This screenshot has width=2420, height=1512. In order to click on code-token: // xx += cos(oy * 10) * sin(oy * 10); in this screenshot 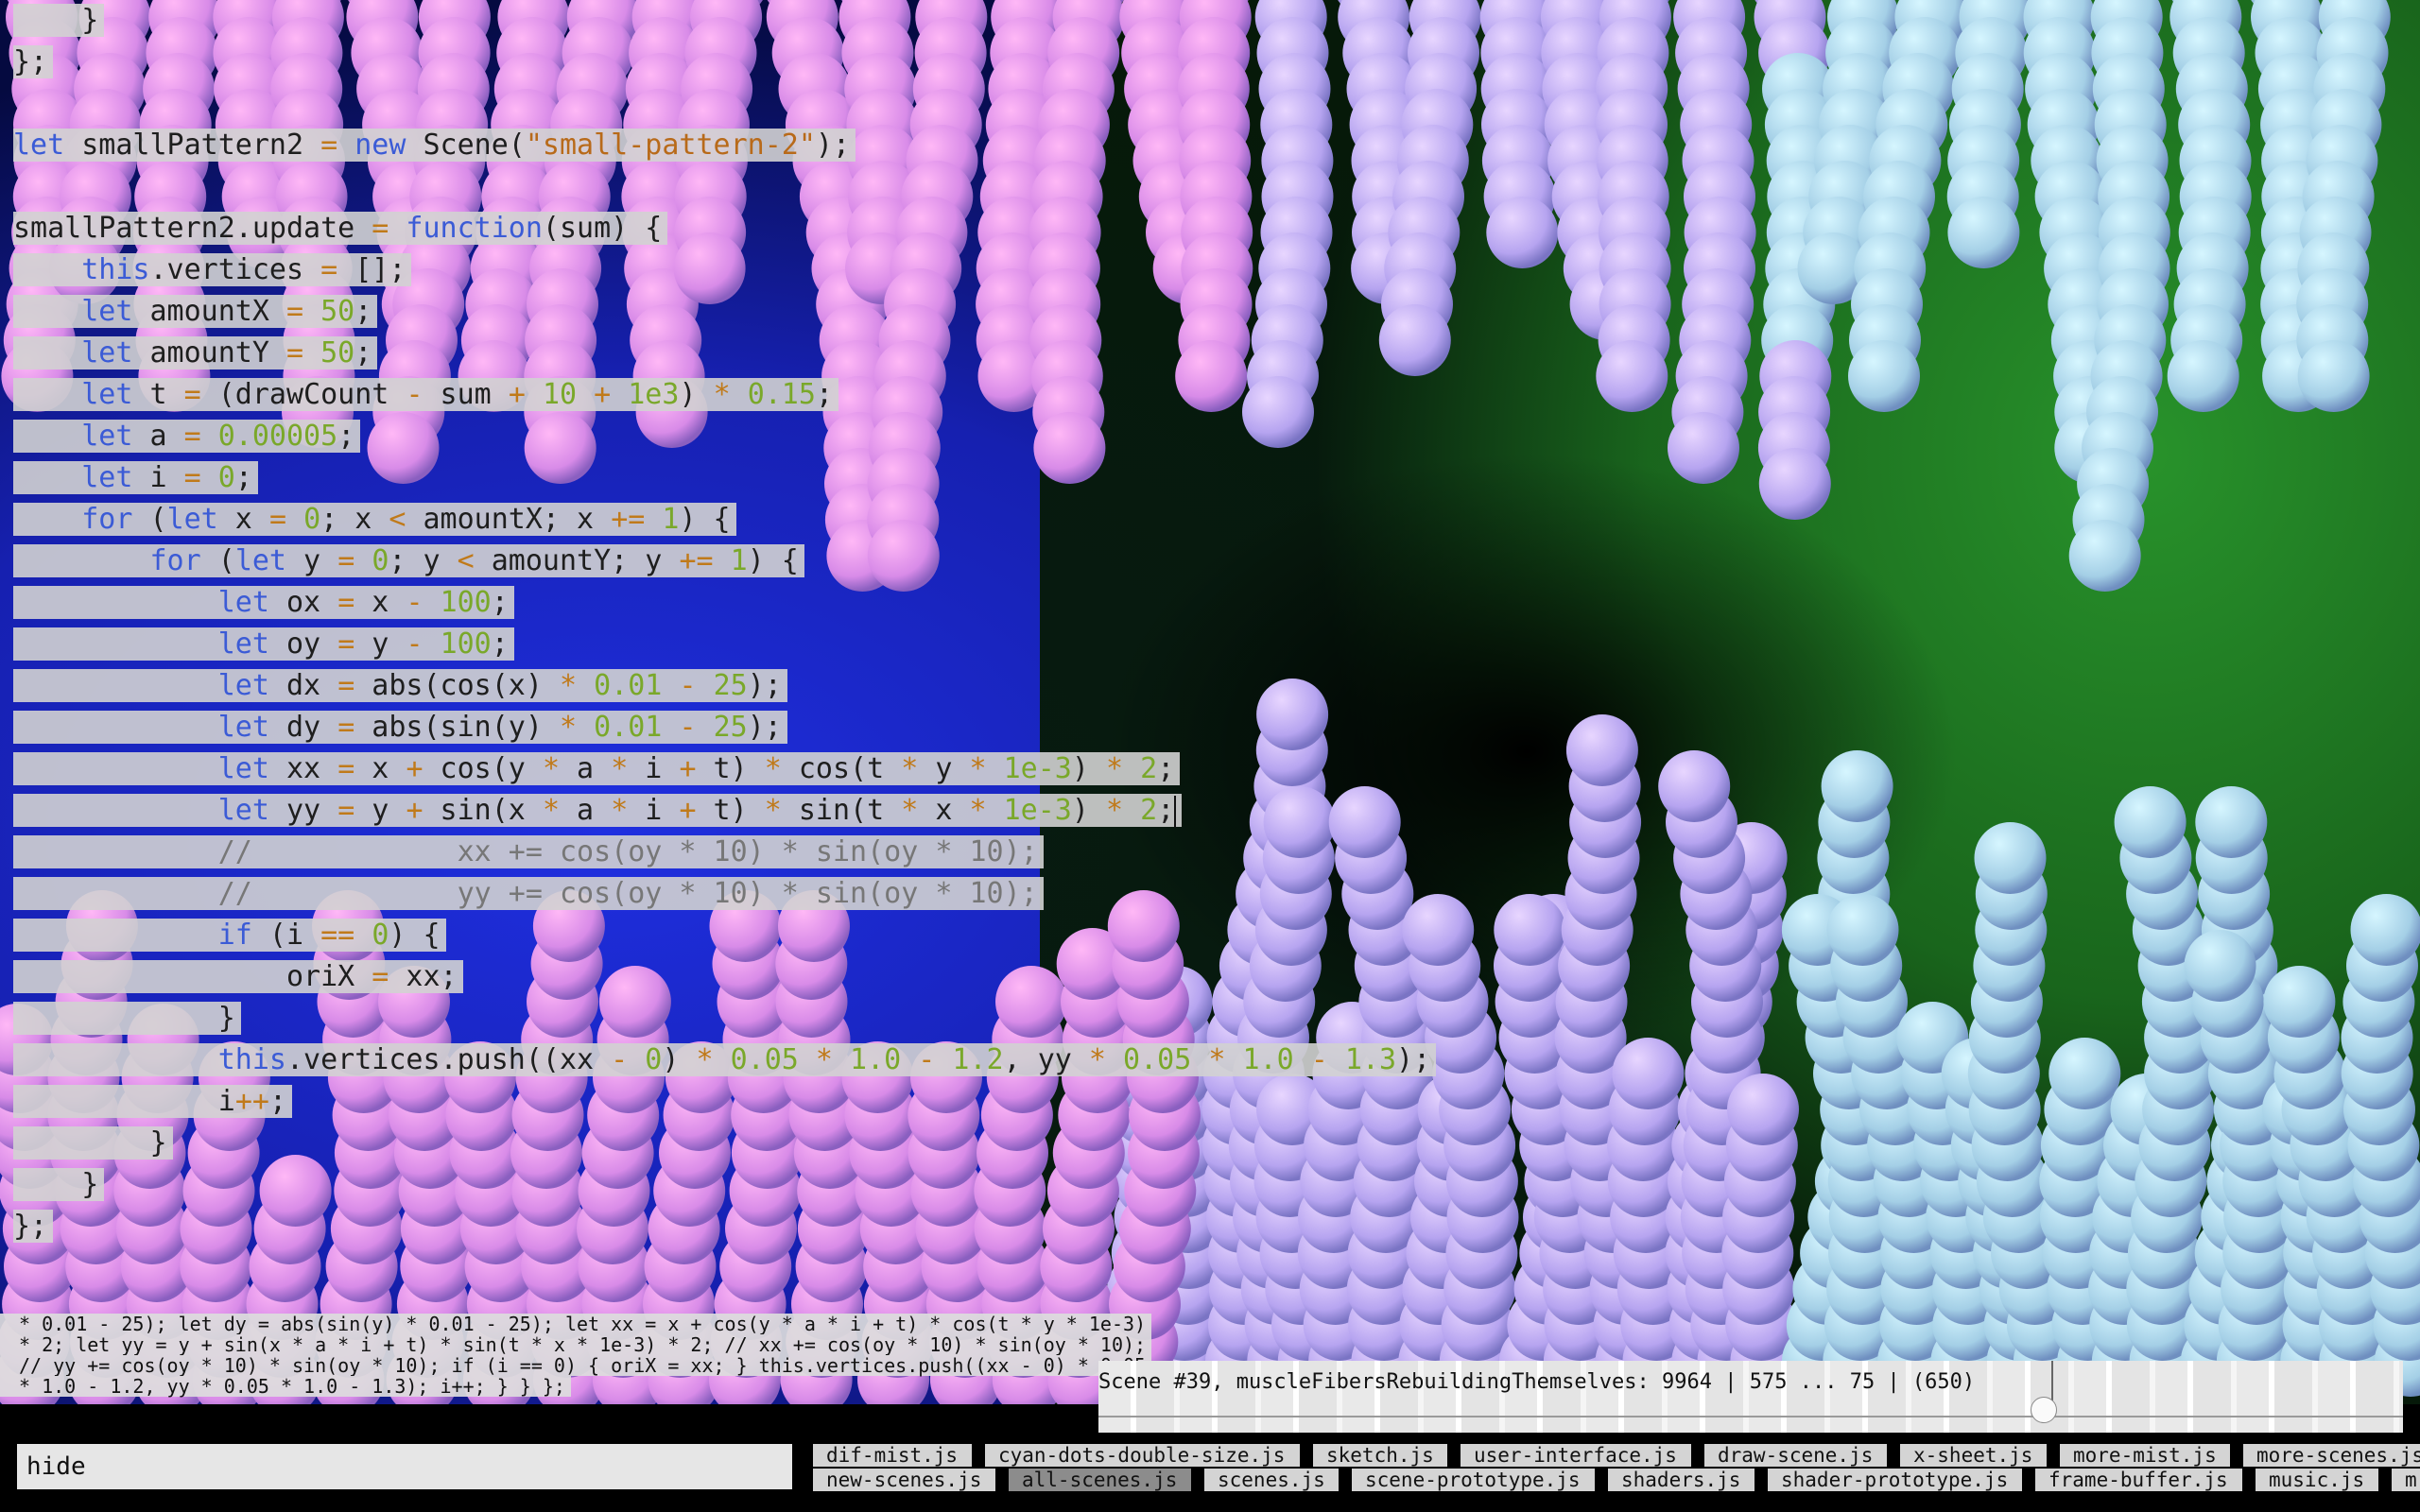, I will do `click(627, 851)`.